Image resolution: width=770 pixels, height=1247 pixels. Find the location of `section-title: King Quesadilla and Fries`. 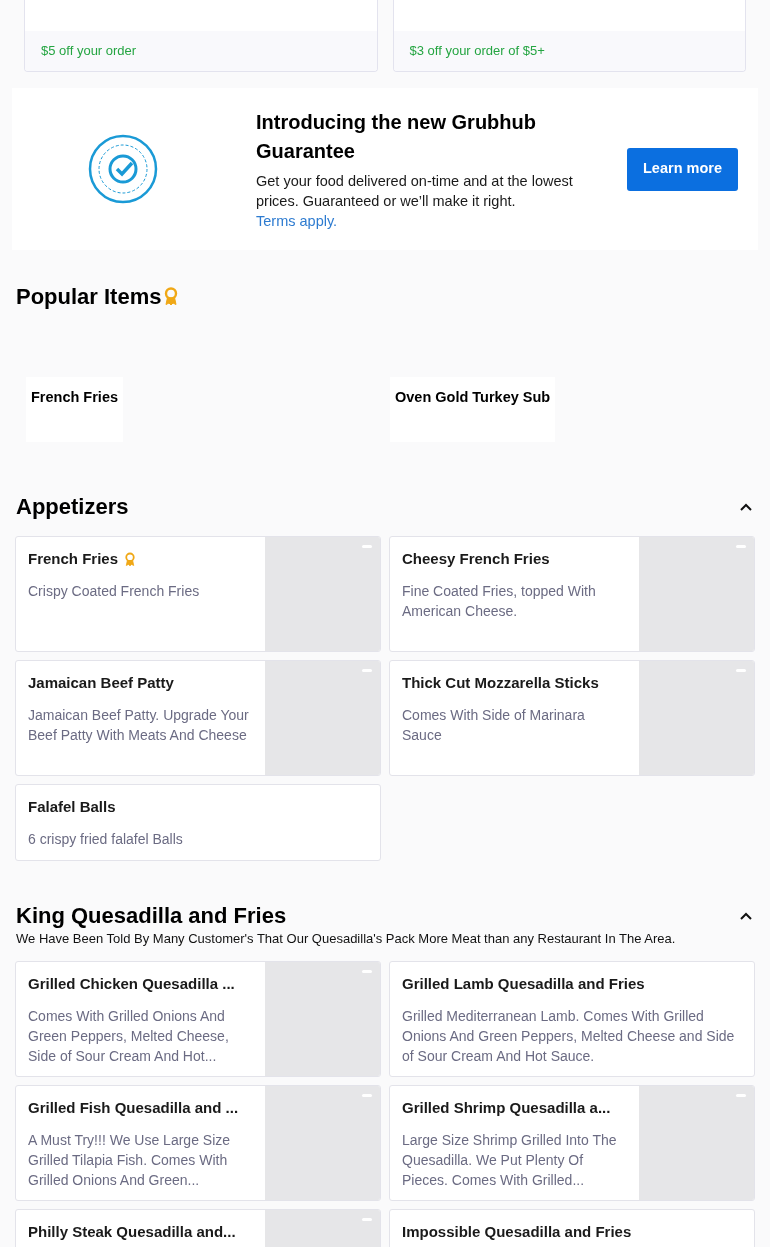

section-title: King Quesadilla and Fries is located at coordinates (151, 916).